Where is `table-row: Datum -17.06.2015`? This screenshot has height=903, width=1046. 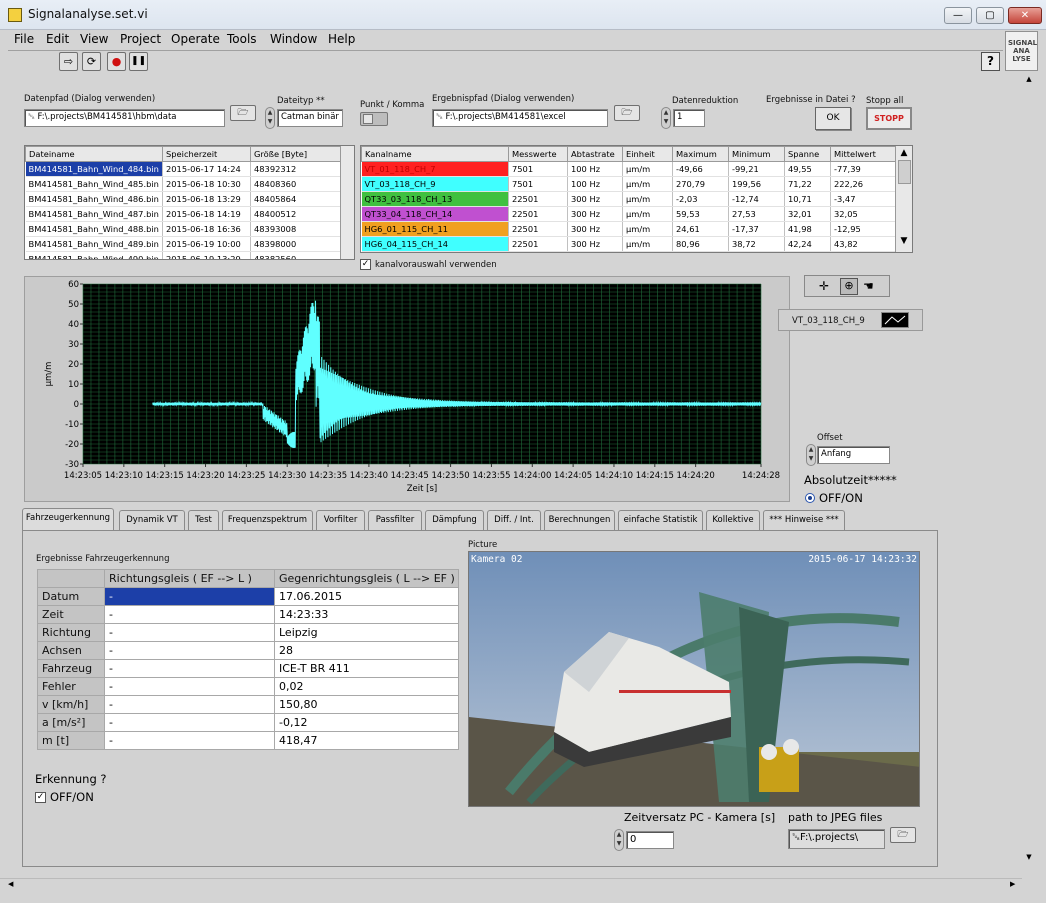
table-row: Datum -17.06.2015 is located at coordinates (248, 596).